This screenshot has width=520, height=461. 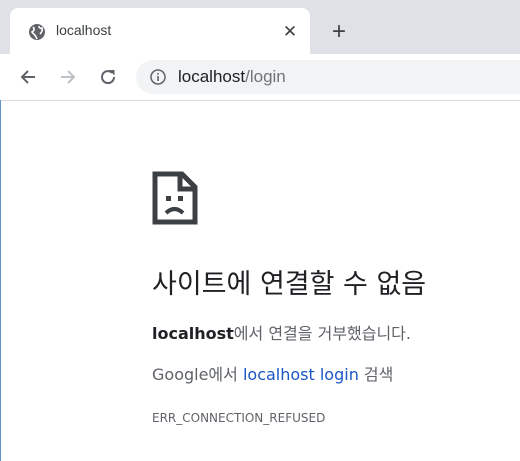 I want to click on info-icon, so click(x=158, y=77).